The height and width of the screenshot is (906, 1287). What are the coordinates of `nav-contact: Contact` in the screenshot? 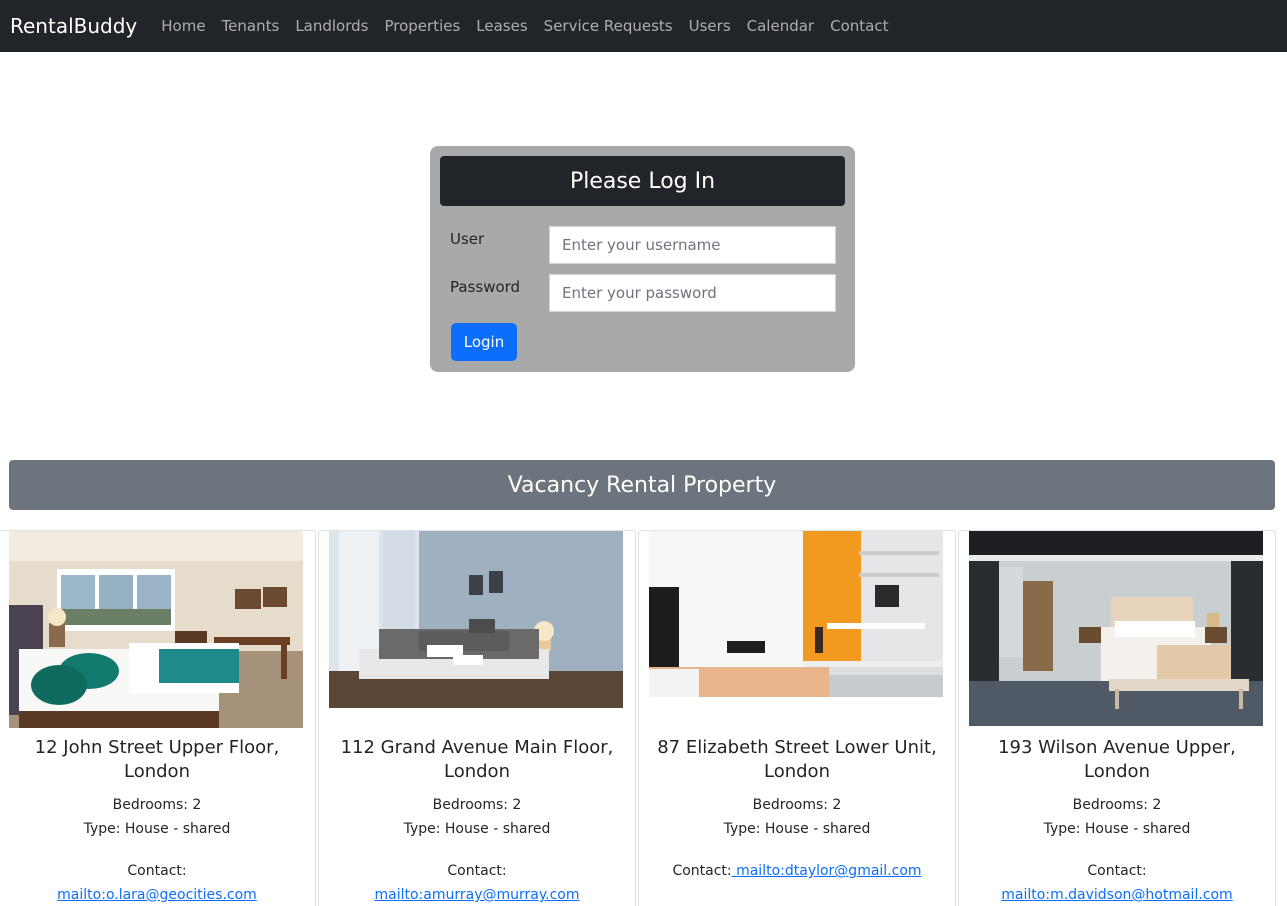 It's located at (859, 26).